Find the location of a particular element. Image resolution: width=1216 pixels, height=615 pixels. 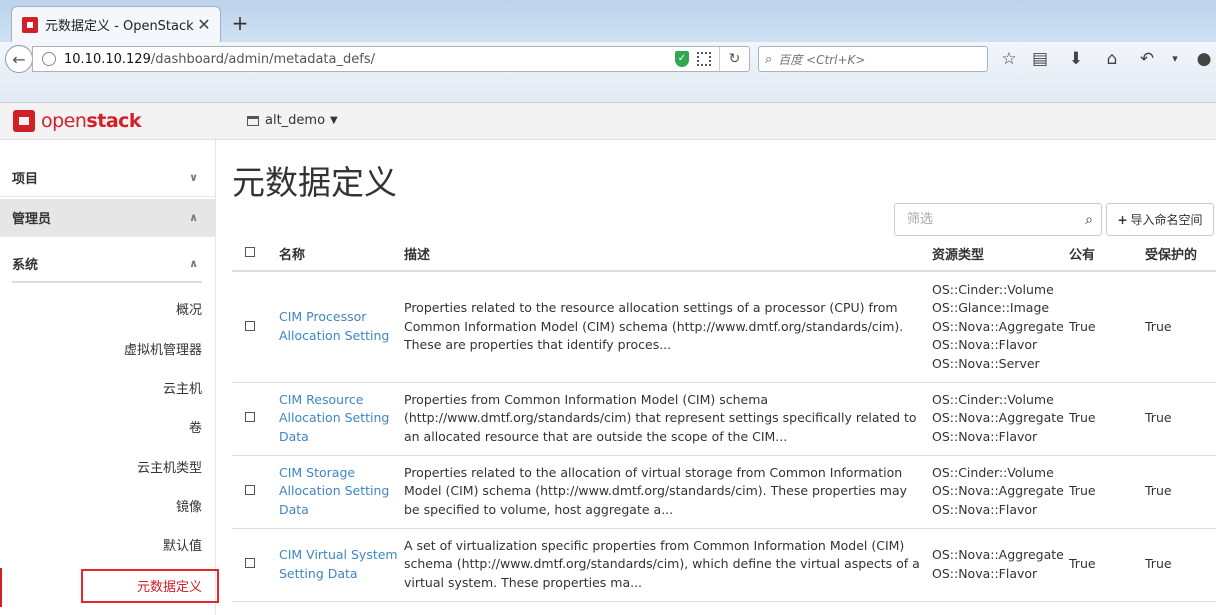

bookmark-star-icon: ☆ is located at coordinates (1009, 59).